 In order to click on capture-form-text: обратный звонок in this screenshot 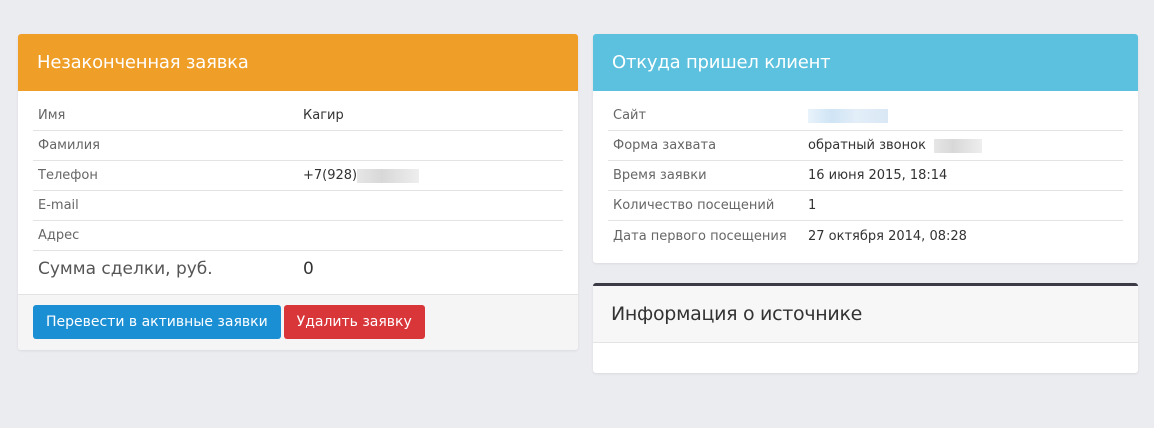, I will do `click(867, 145)`.